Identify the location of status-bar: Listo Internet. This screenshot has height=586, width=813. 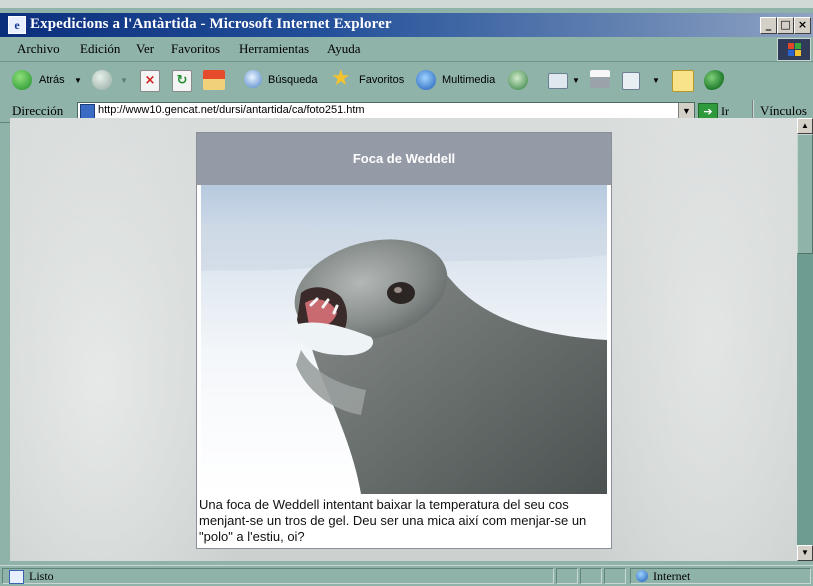
(406, 575).